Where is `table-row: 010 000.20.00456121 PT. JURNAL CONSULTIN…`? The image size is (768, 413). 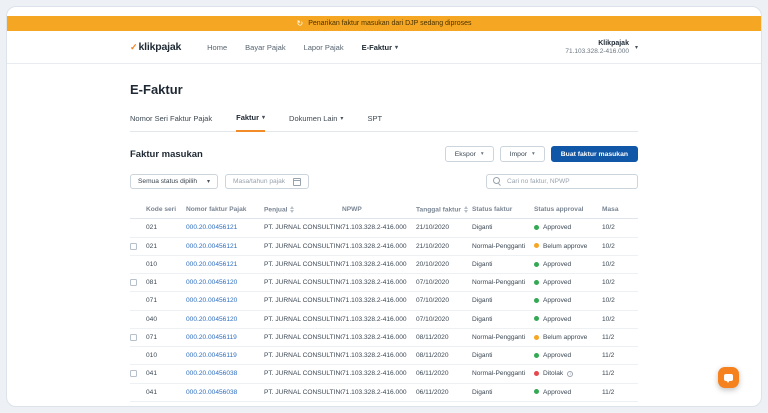
table-row: 010 000.20.00456121 PT. JURNAL CONSULTIN… is located at coordinates (384, 265).